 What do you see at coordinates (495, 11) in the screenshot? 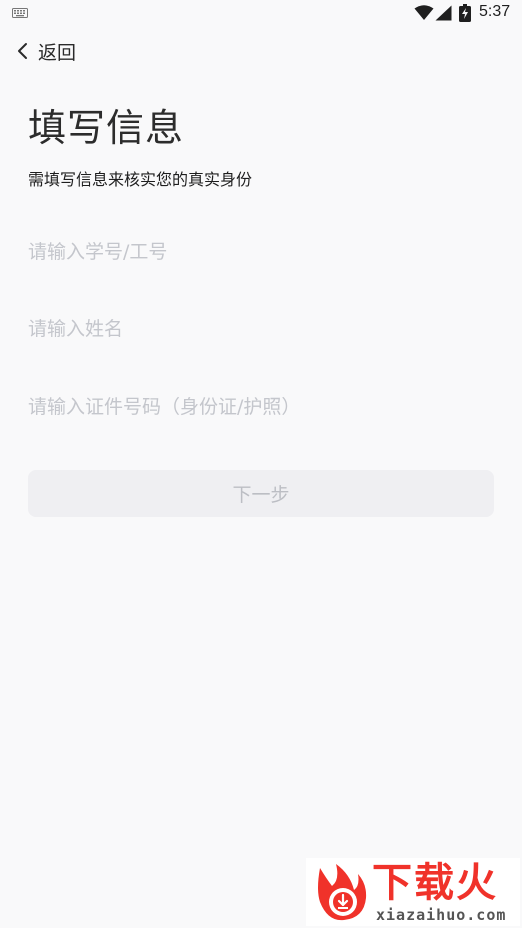
I see `status-time: 5:37` at bounding box center [495, 11].